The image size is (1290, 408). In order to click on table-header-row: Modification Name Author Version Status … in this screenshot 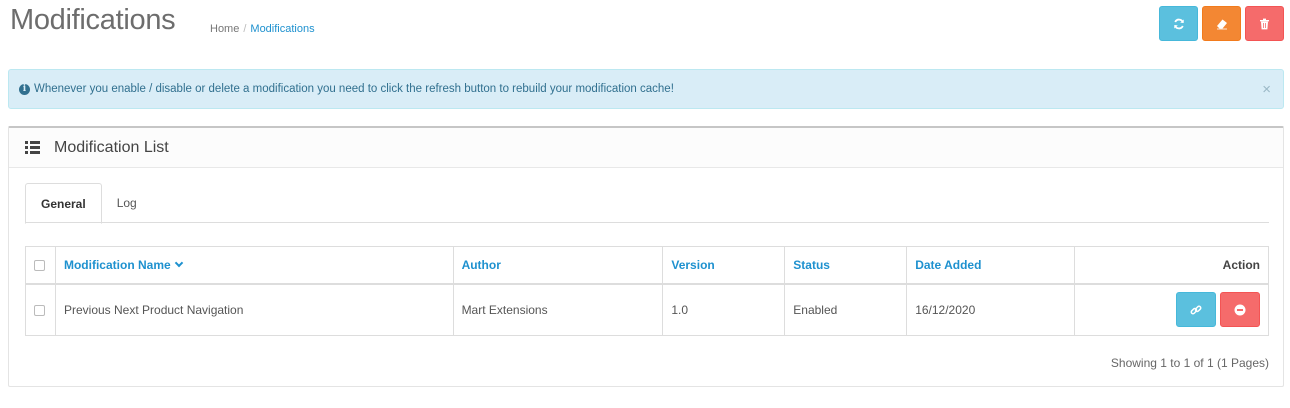, I will do `click(647, 265)`.